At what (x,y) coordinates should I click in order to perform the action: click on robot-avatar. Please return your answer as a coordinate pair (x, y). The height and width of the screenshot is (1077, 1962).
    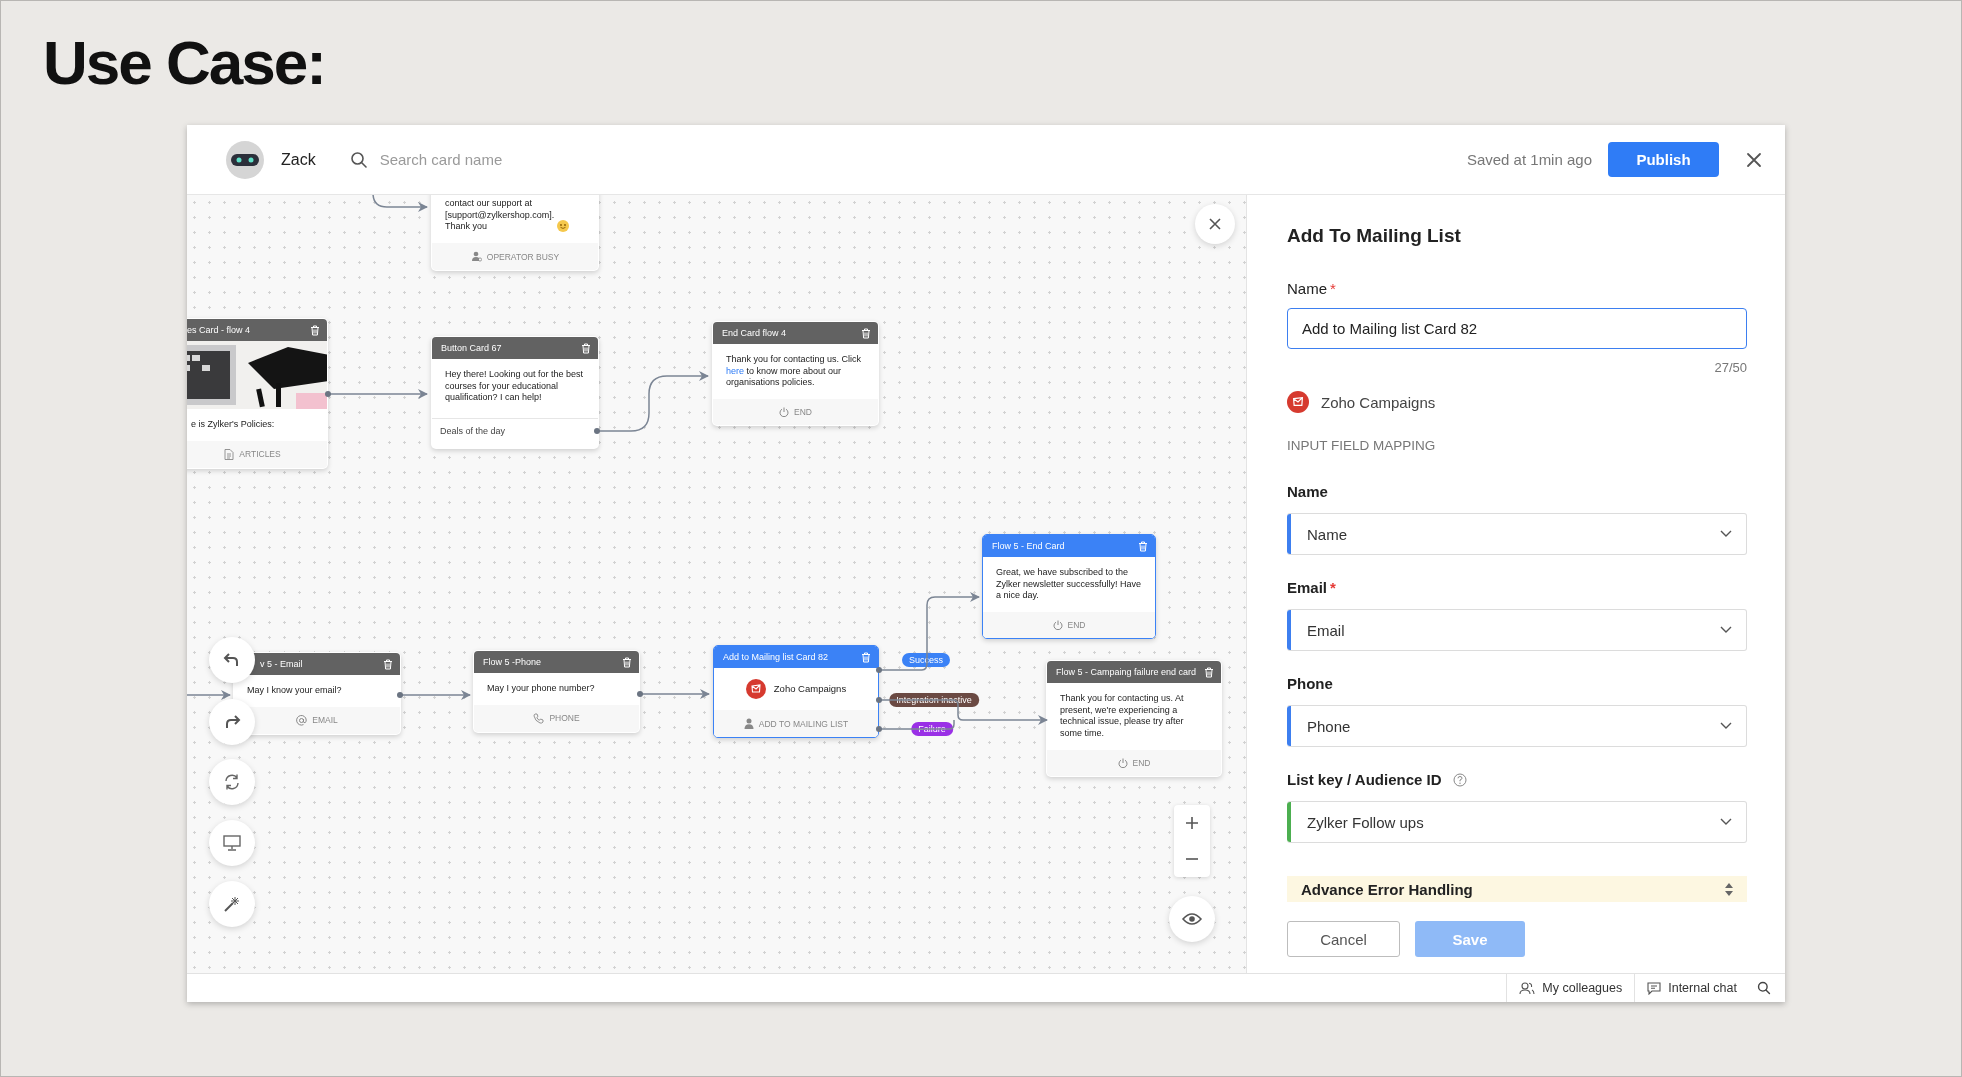
    Looking at the image, I should click on (245, 159).